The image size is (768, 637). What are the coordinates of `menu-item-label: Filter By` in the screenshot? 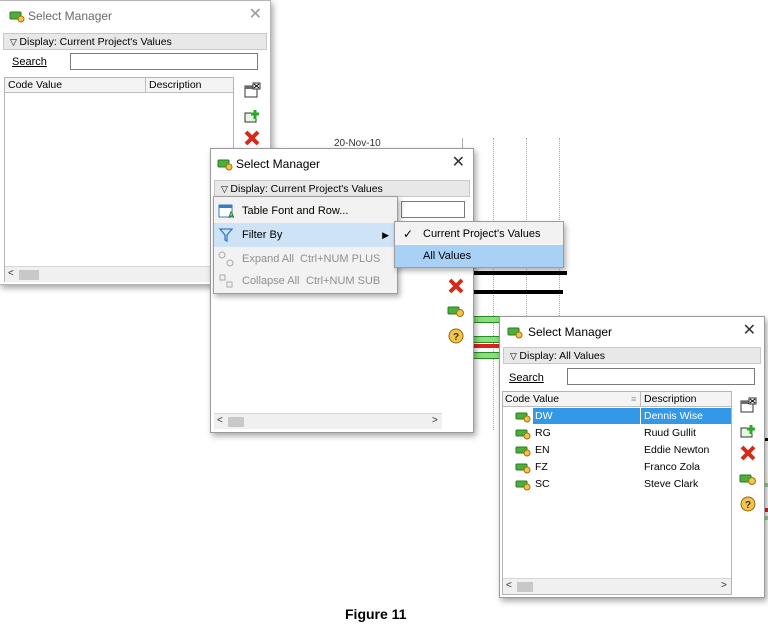 It's located at (262, 235).